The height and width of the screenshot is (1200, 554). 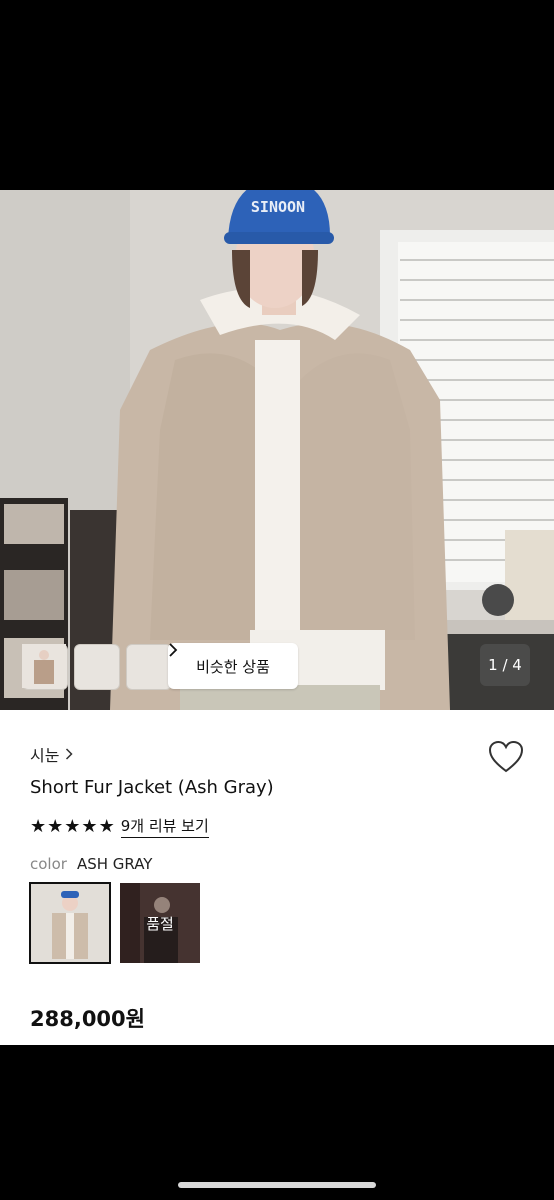 I want to click on review-link: 9개 리뷰 보기, so click(x=164, y=826).